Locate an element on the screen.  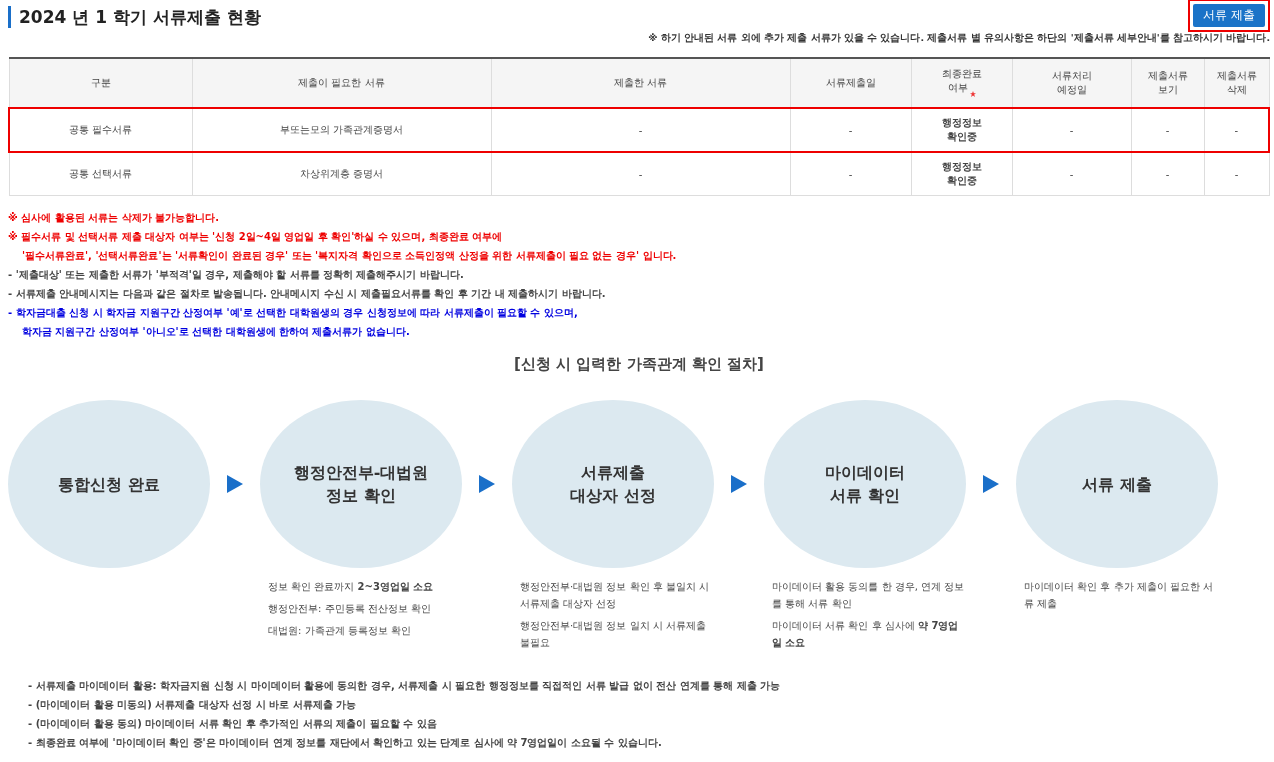
footer-note: - 서류제출 마이데이터 활용: 학자금지원 신청 시 마이데이터 활용에 동의한 경우, 서류제출 시 필요한 행정정보를 직접적인 서류 발급 없이 전산 연계를 통해 제출 가능 is located at coordinates (405, 686).